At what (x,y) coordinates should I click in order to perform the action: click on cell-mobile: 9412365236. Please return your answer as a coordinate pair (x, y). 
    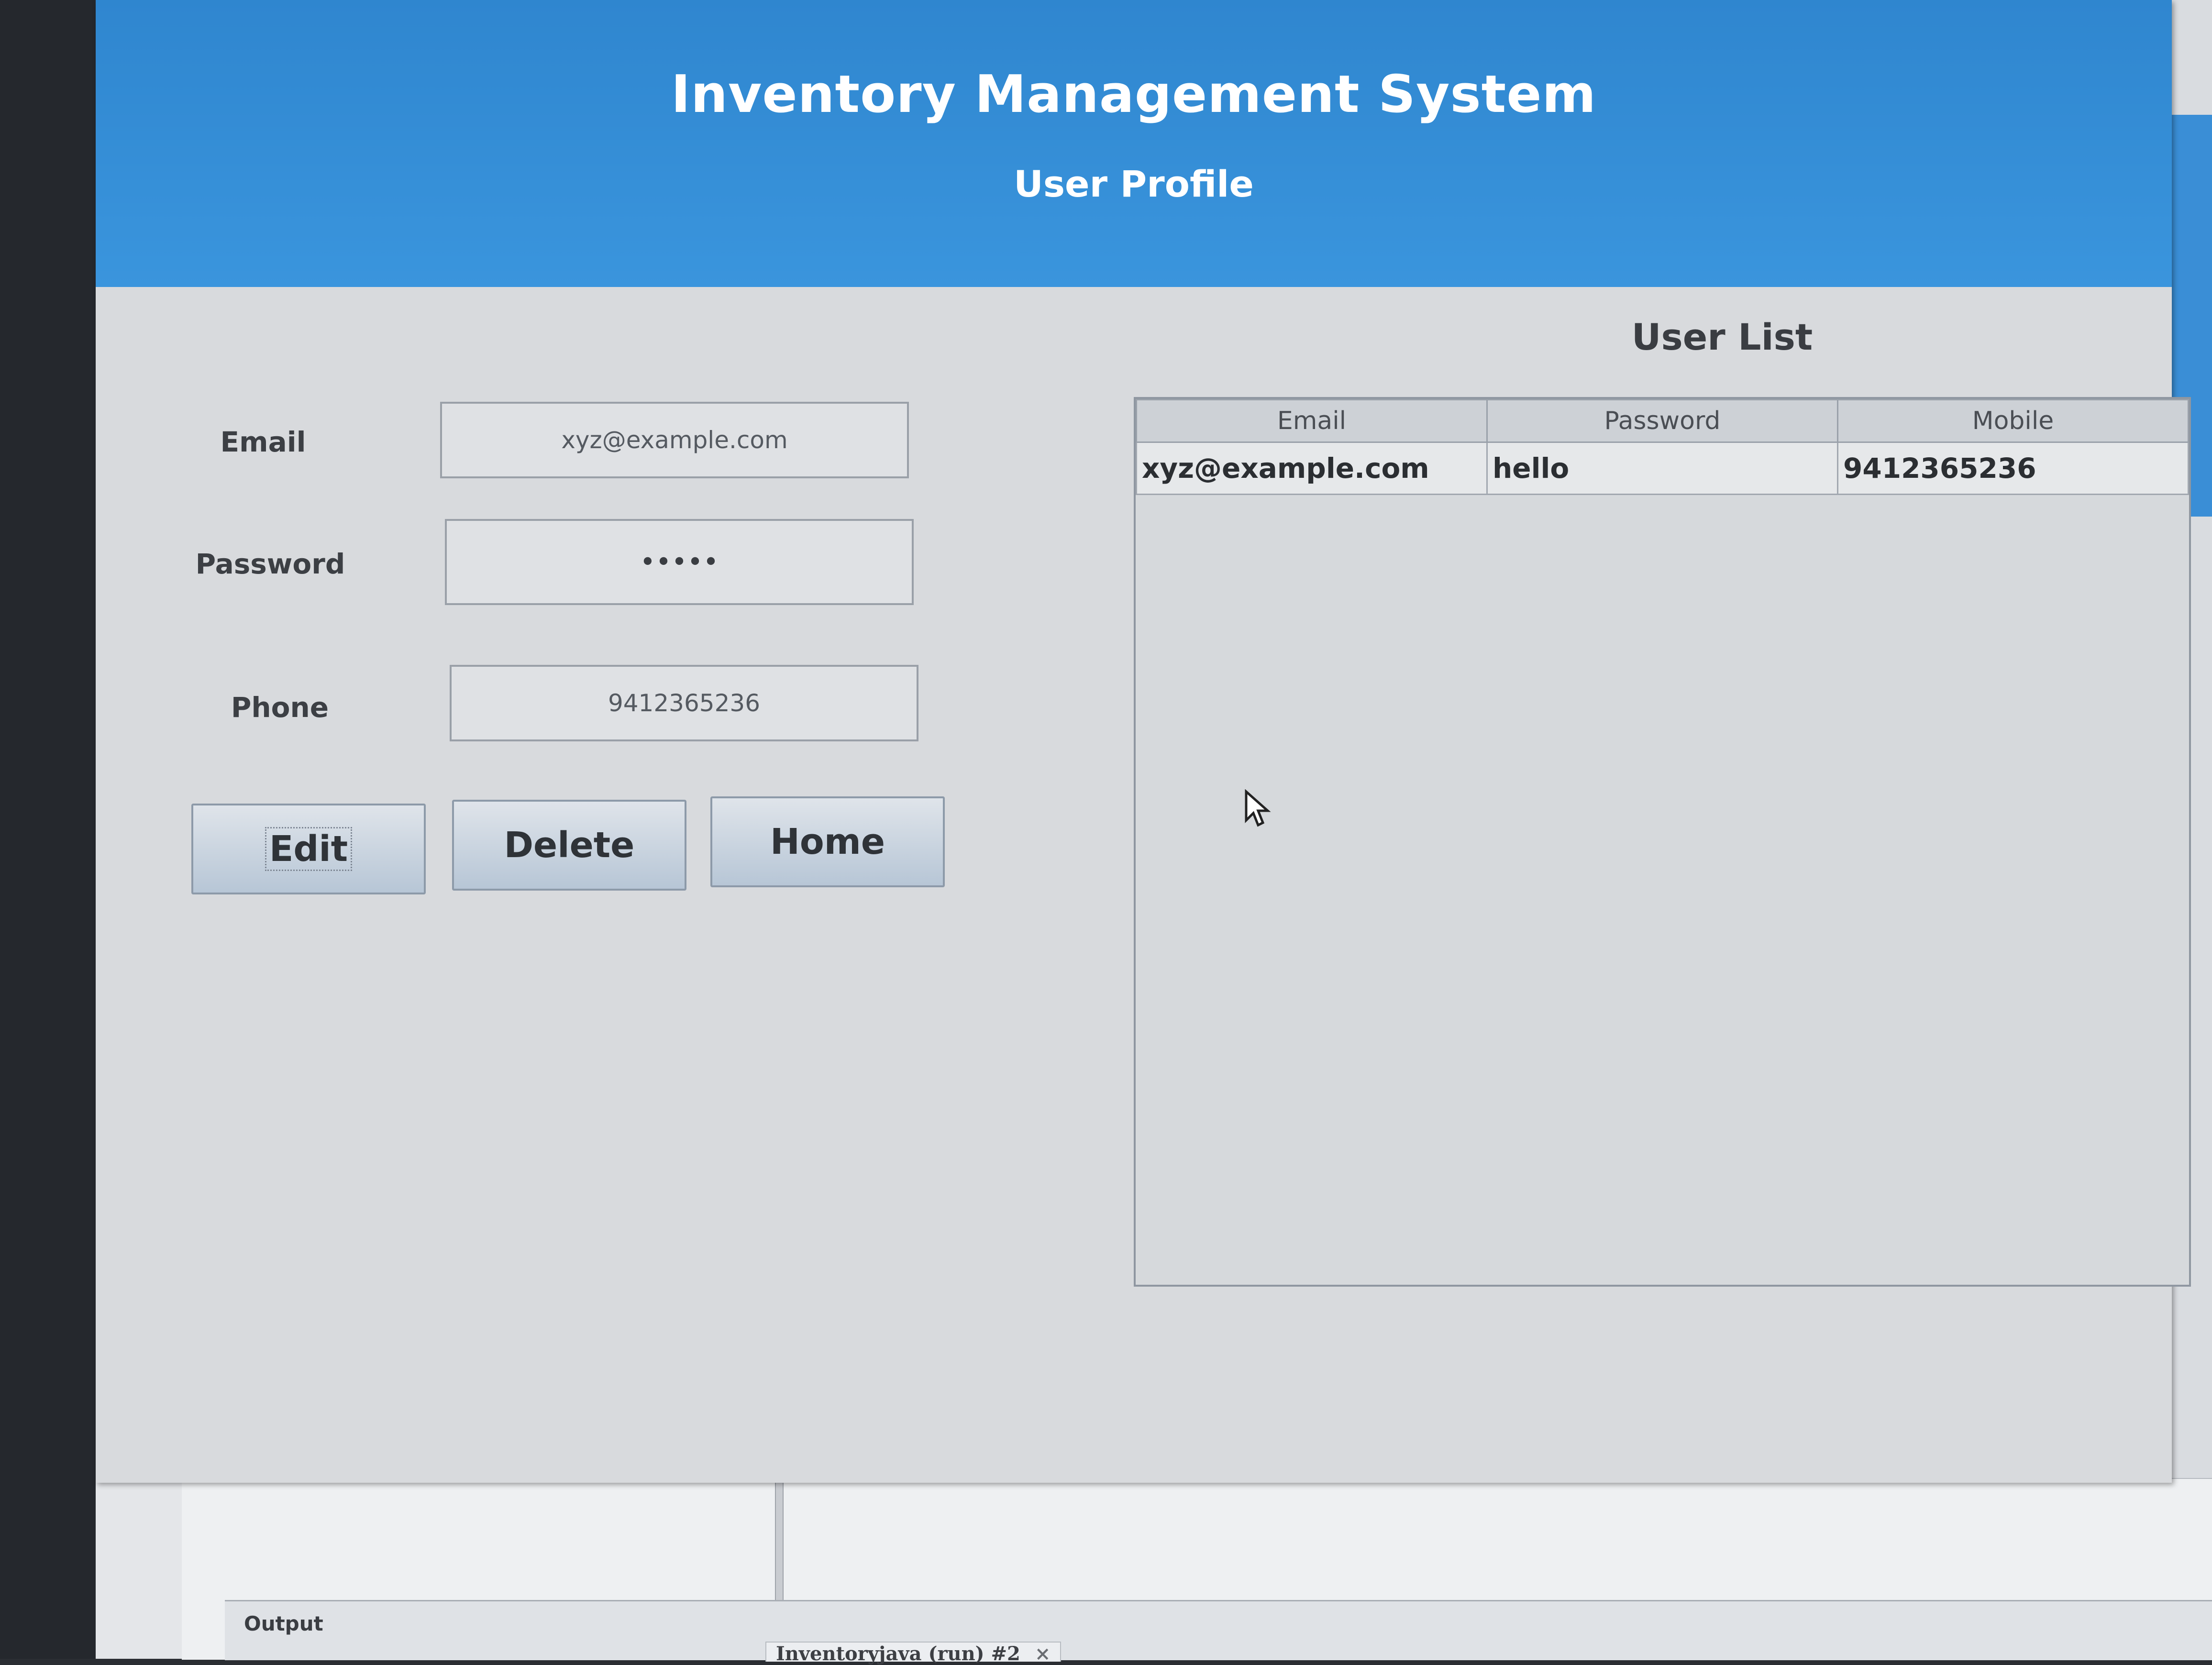
    Looking at the image, I should click on (2013, 468).